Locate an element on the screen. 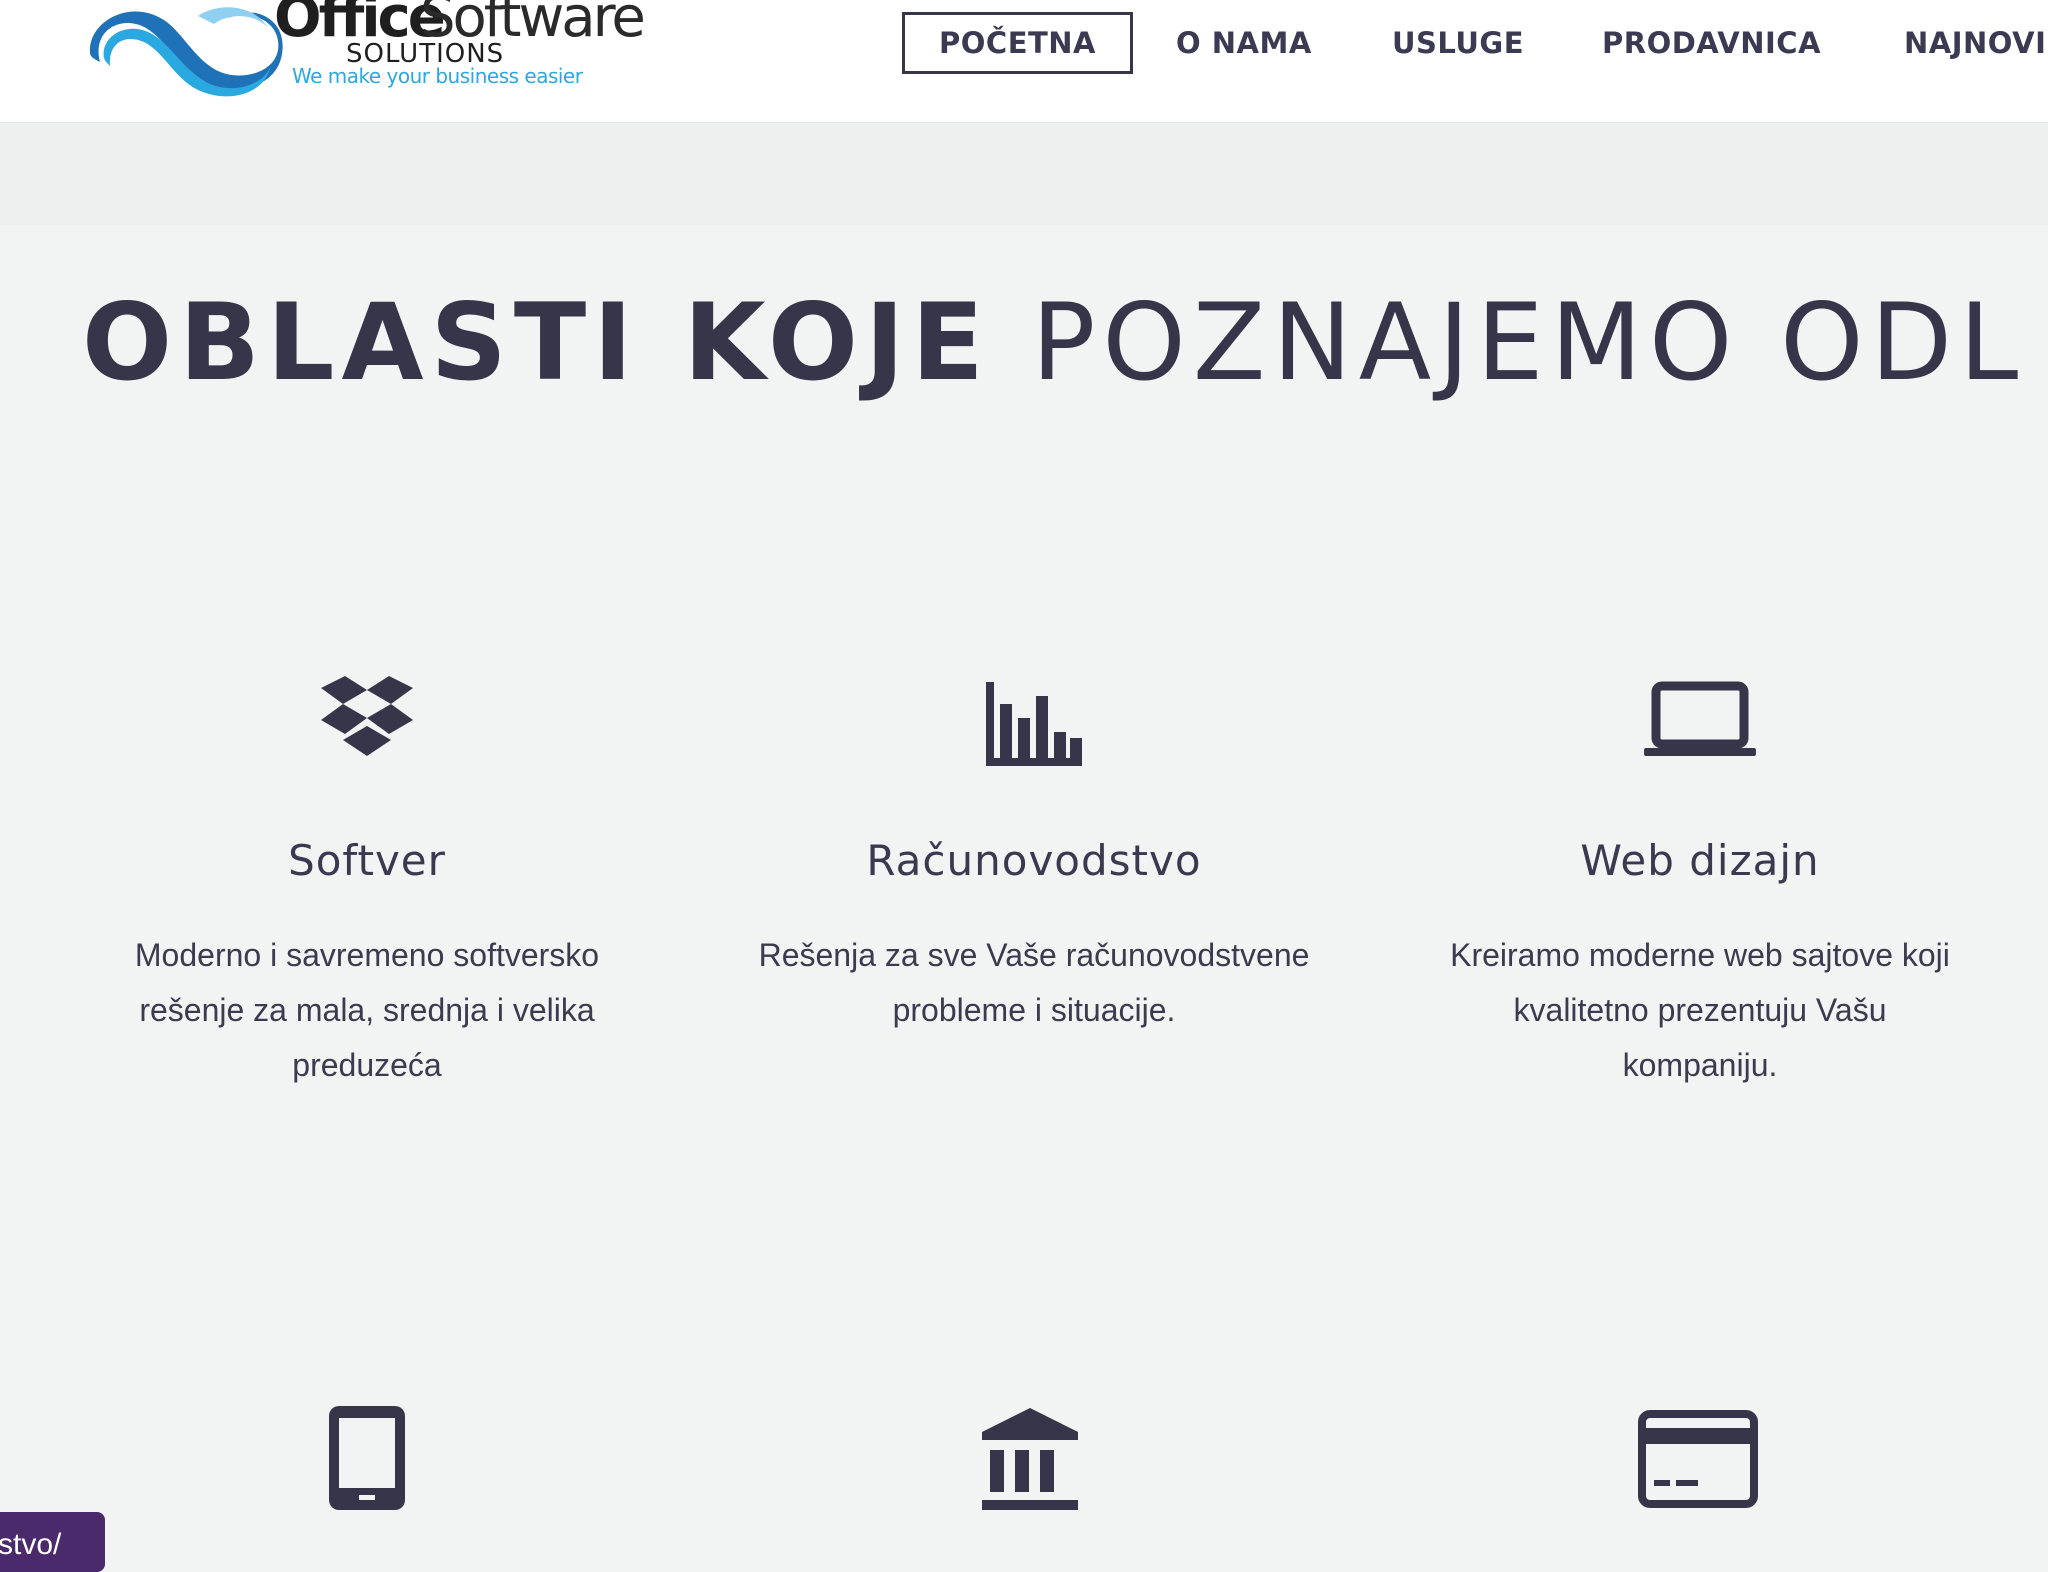 The width and height of the screenshot is (2048, 1572). logo-swoosh-icon is located at coordinates (186, 52).